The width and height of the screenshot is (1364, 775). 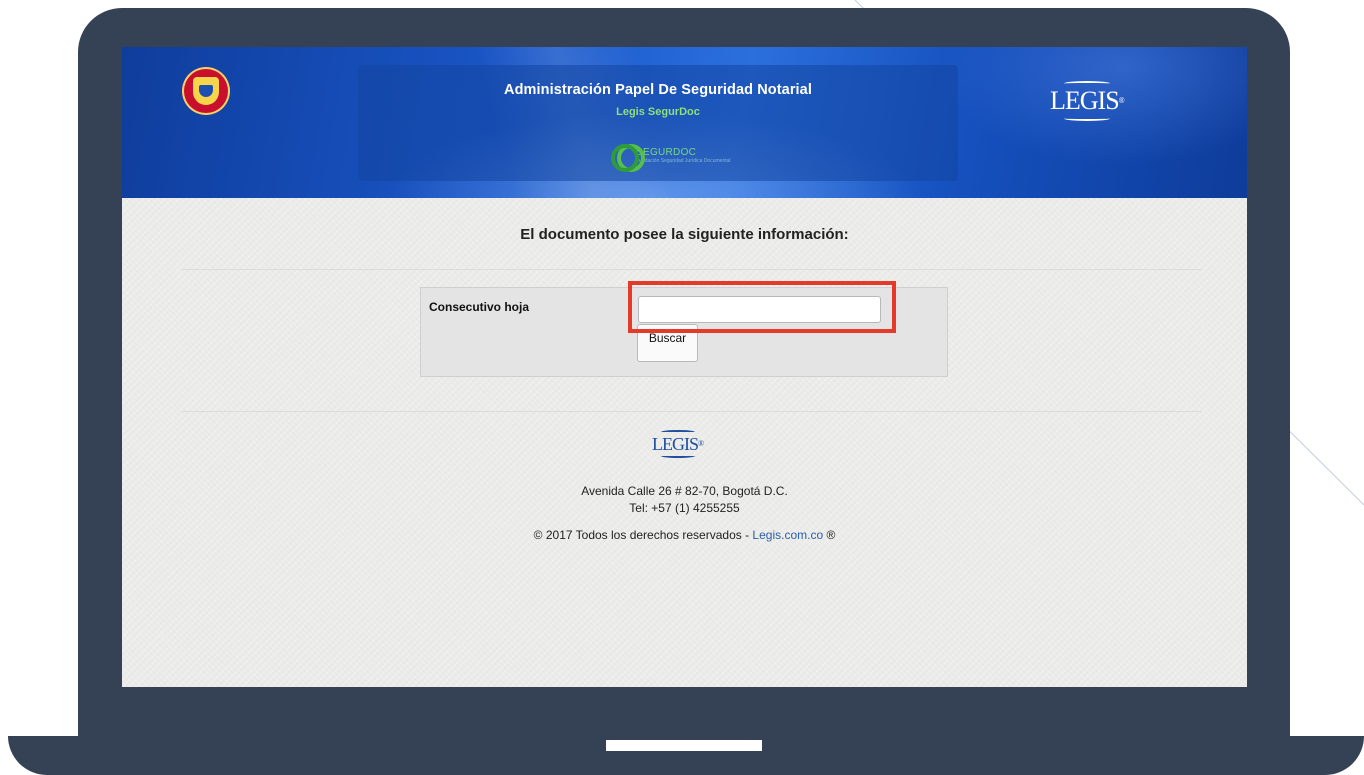 What do you see at coordinates (787, 535) in the screenshot?
I see `legis-link: Legis.com.co` at bounding box center [787, 535].